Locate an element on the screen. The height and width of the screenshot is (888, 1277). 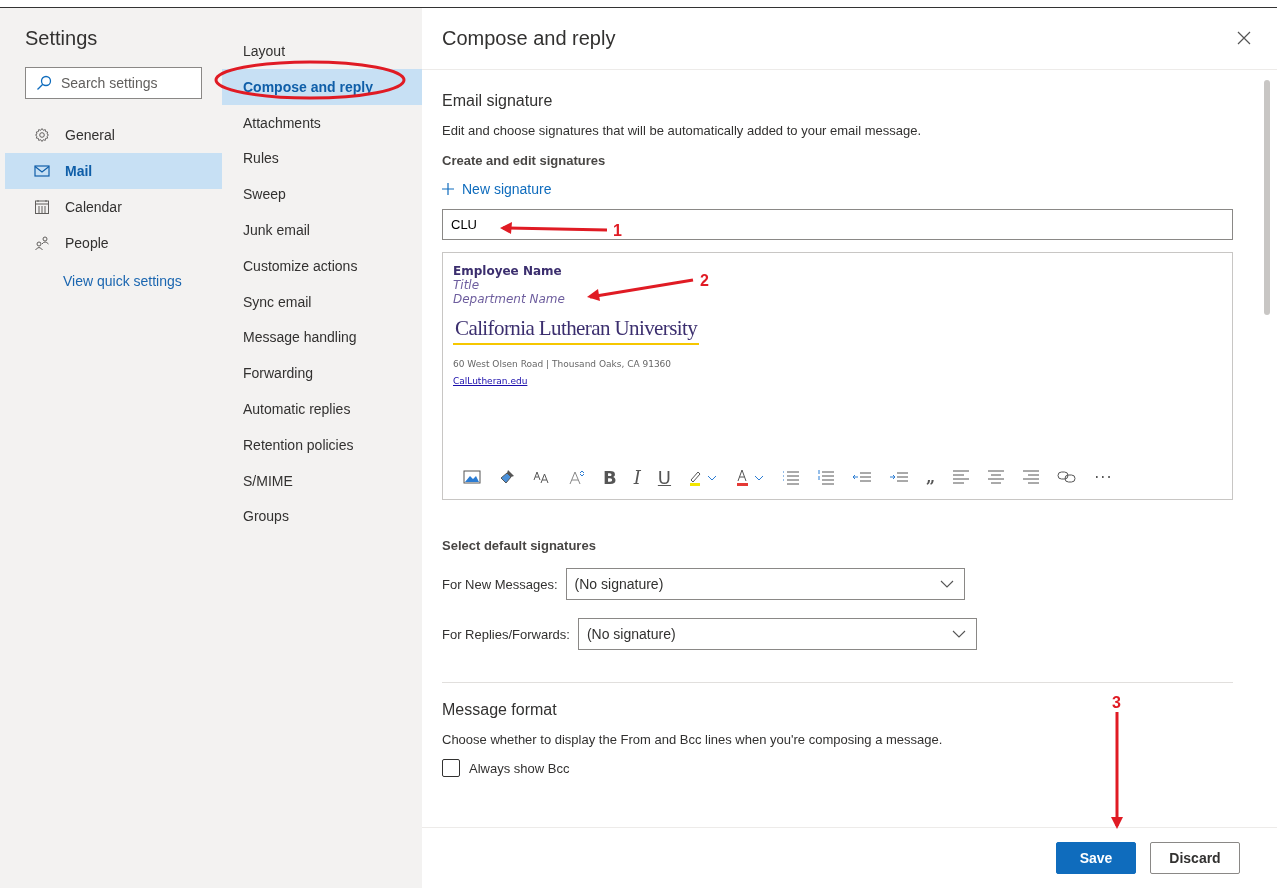
new-signature-button: New signature is located at coordinates (497, 189).